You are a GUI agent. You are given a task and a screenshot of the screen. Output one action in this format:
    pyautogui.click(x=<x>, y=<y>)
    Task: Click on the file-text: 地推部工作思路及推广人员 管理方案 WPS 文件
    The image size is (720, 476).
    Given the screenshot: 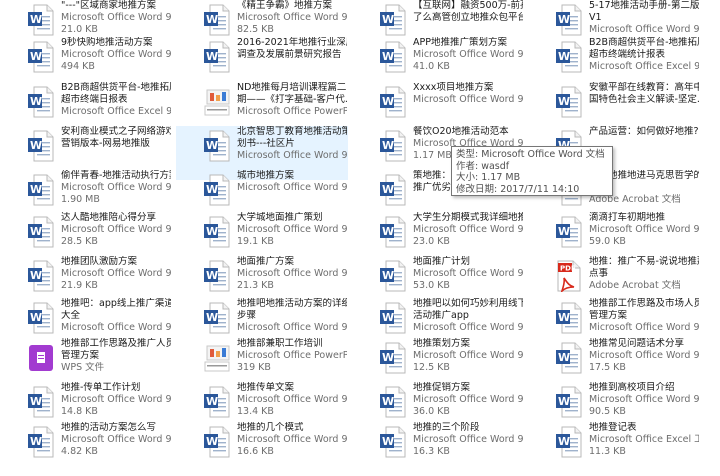 What is the action you would take?
    pyautogui.click(x=116, y=356)
    